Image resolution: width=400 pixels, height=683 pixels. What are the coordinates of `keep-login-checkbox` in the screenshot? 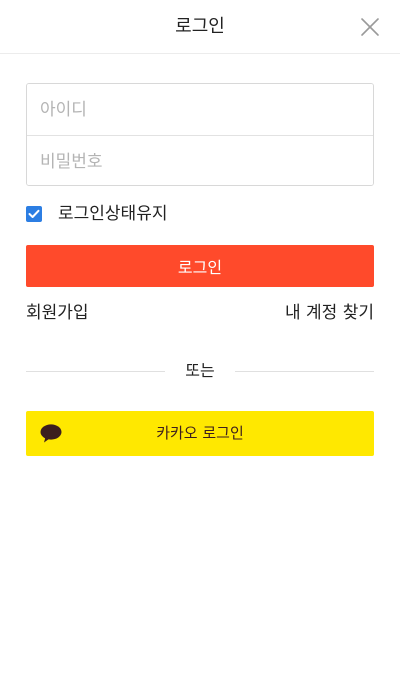 It's located at (34, 214).